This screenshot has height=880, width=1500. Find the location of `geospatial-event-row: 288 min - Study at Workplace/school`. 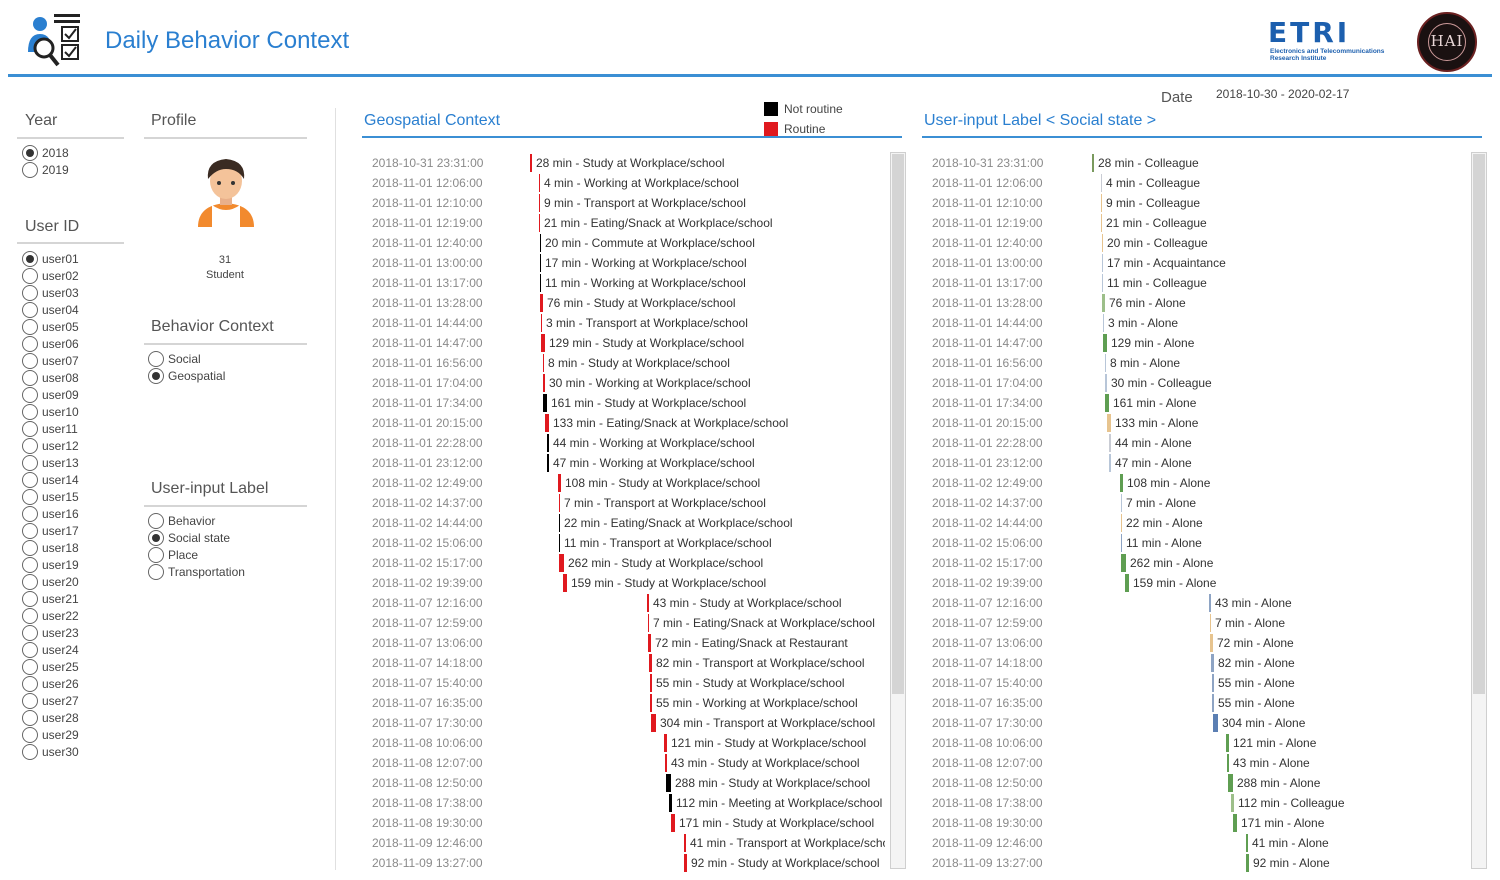

geospatial-event-row: 288 min - Study at Workplace/school is located at coordinates (692, 783).